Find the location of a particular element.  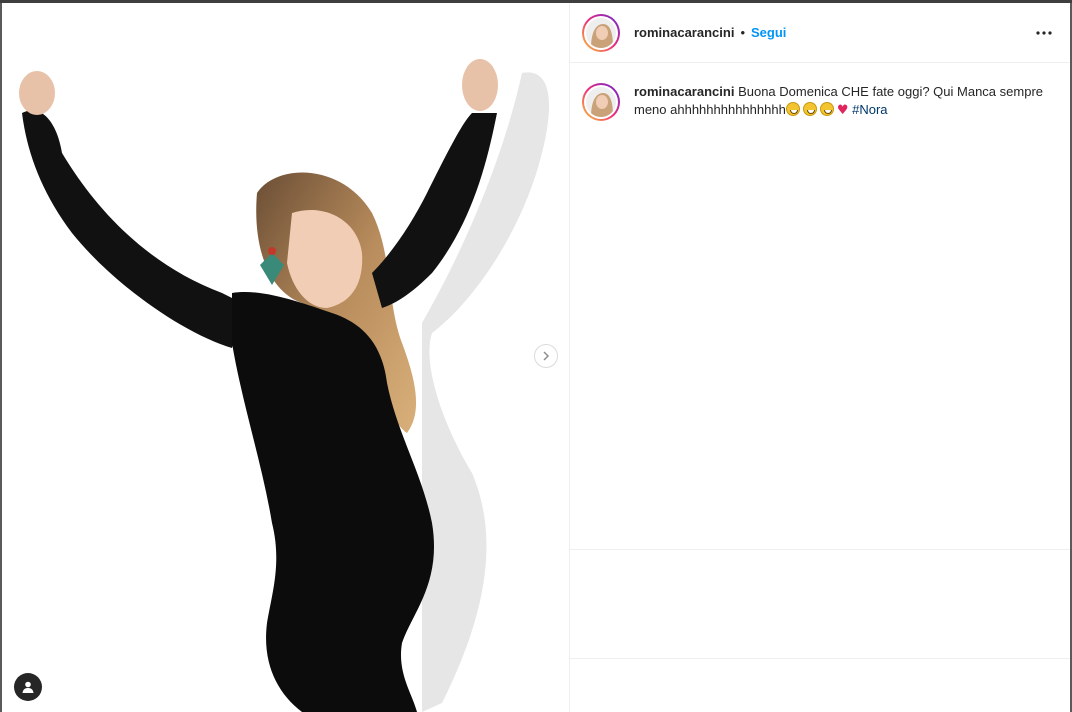

tagged-users-button is located at coordinates (28, 687).